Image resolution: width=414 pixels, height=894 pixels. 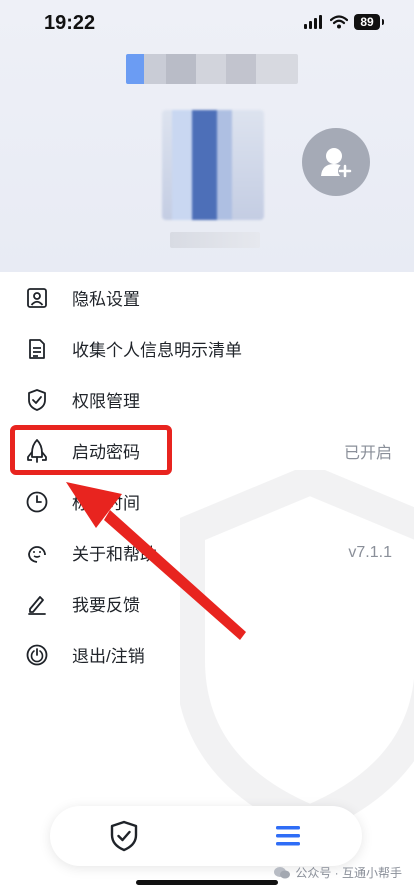 I want to click on wechat-watermark: 公众号 · 互通小帮手, so click(x=337, y=872).